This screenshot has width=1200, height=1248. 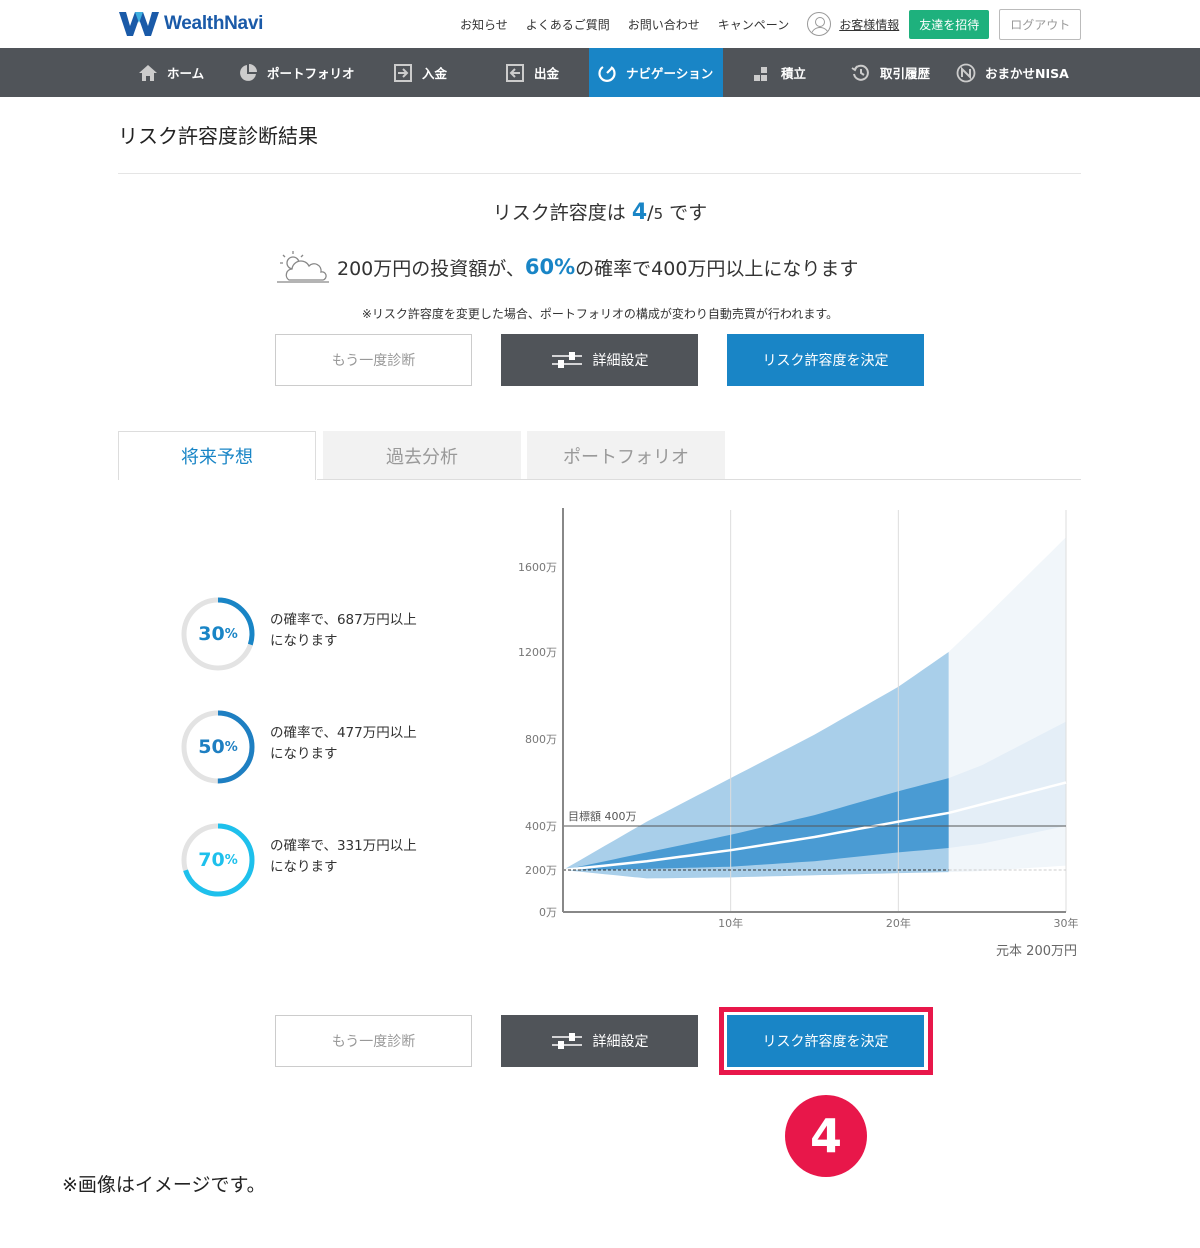 I want to click on tab-portfolio: ポートフォリオ, so click(x=626, y=455).